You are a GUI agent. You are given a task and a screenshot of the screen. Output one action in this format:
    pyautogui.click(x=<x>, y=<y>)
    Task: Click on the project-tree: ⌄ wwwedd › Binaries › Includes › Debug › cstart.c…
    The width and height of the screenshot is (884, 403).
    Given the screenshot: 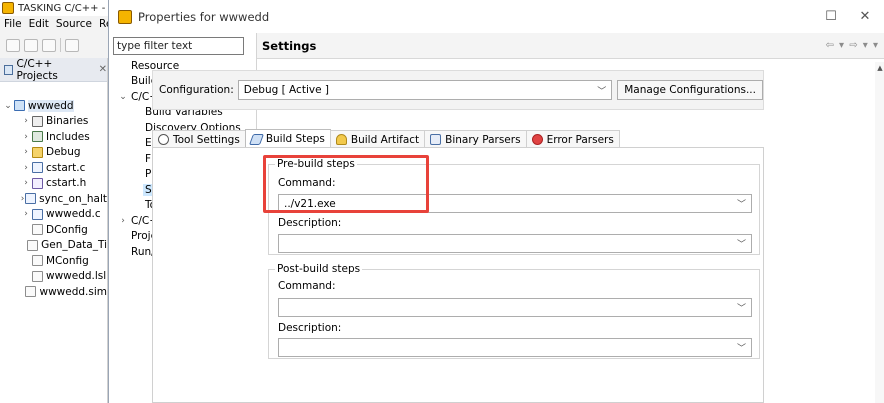 What is the action you would take?
    pyautogui.click(x=53, y=191)
    